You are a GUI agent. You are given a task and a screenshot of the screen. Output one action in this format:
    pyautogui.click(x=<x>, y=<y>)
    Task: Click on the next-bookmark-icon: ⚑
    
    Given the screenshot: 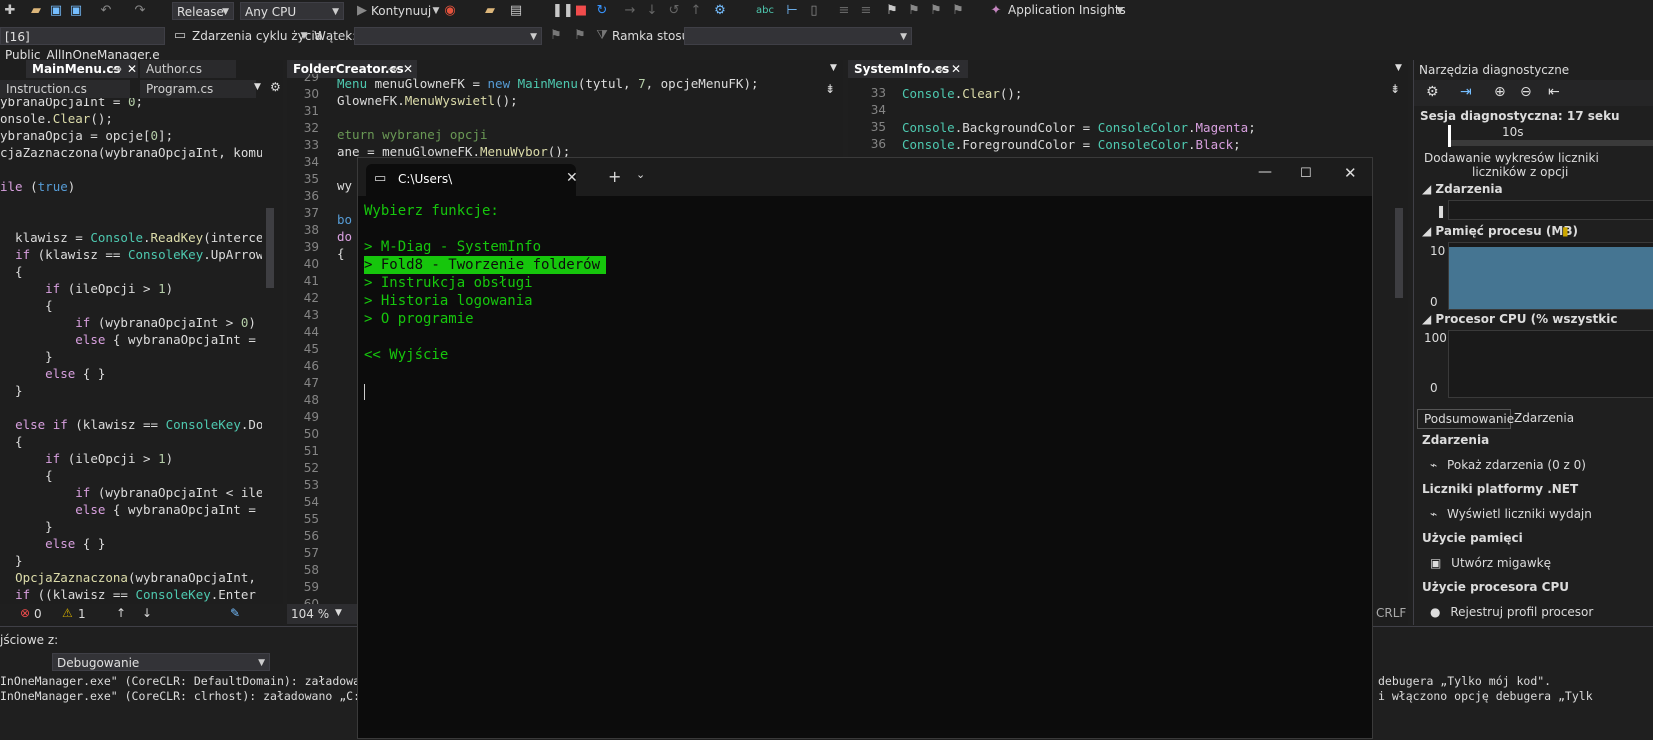 What is the action you would take?
    pyautogui.click(x=936, y=11)
    